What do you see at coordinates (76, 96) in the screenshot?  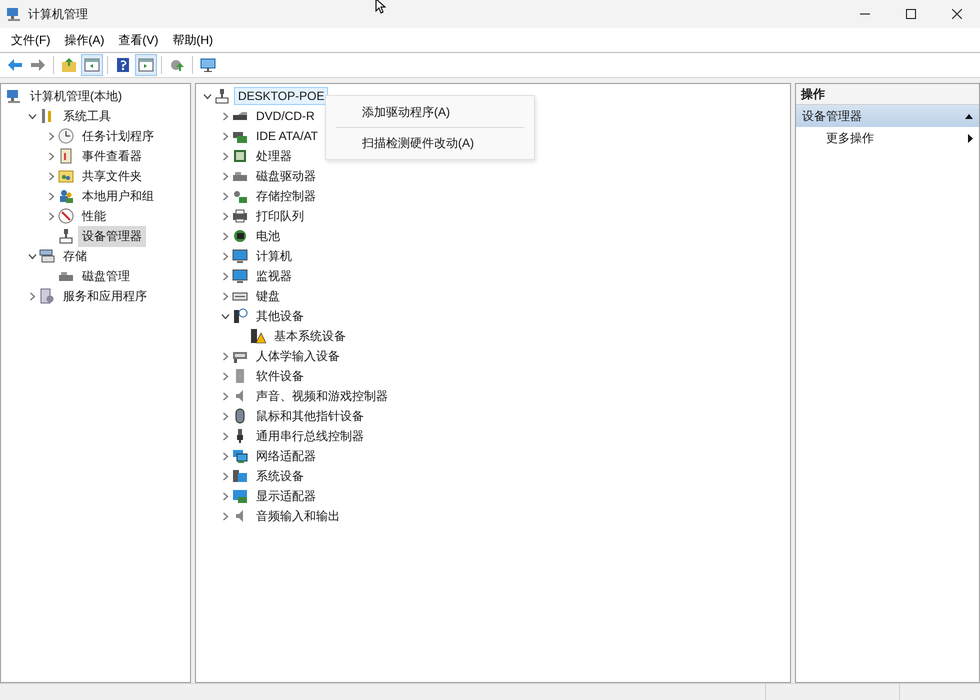 I see `tree-item: 计算机管理(本地)` at bounding box center [76, 96].